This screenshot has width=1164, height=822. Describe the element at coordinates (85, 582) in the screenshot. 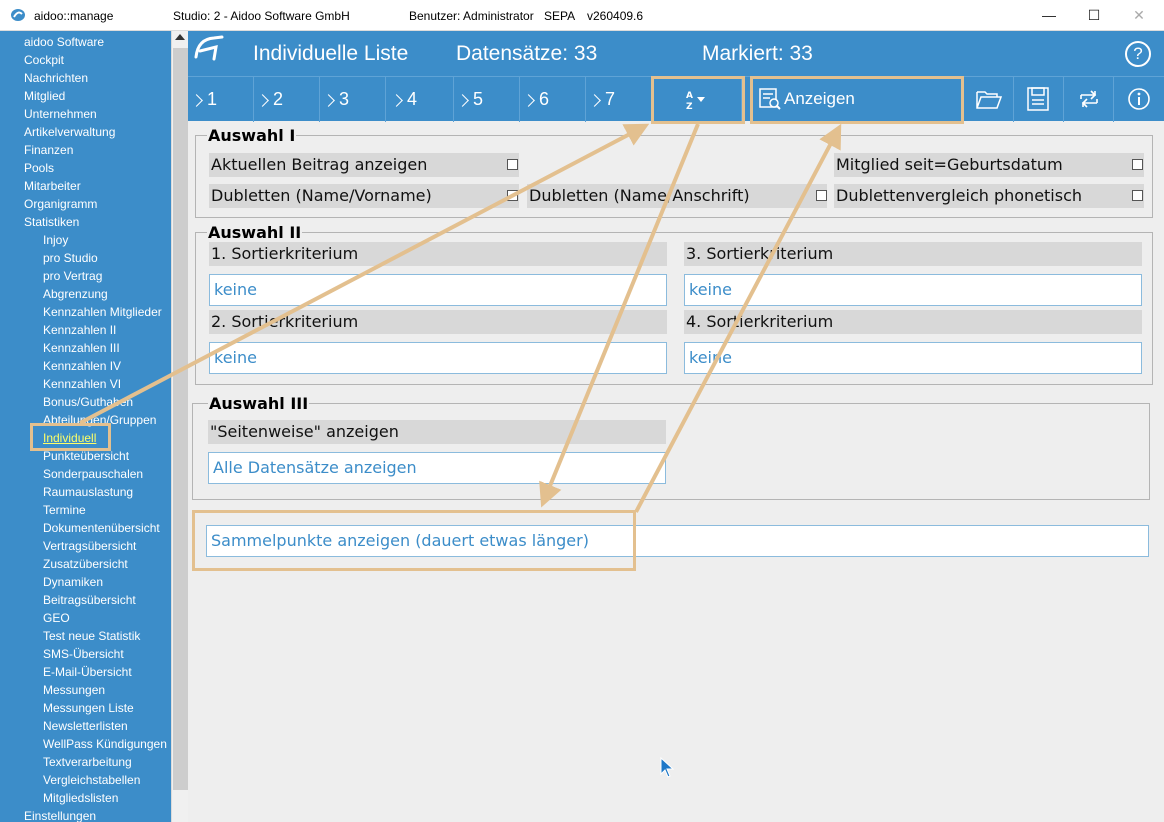

I see `sidebar-item-dynamiken: Dynamiken` at that location.